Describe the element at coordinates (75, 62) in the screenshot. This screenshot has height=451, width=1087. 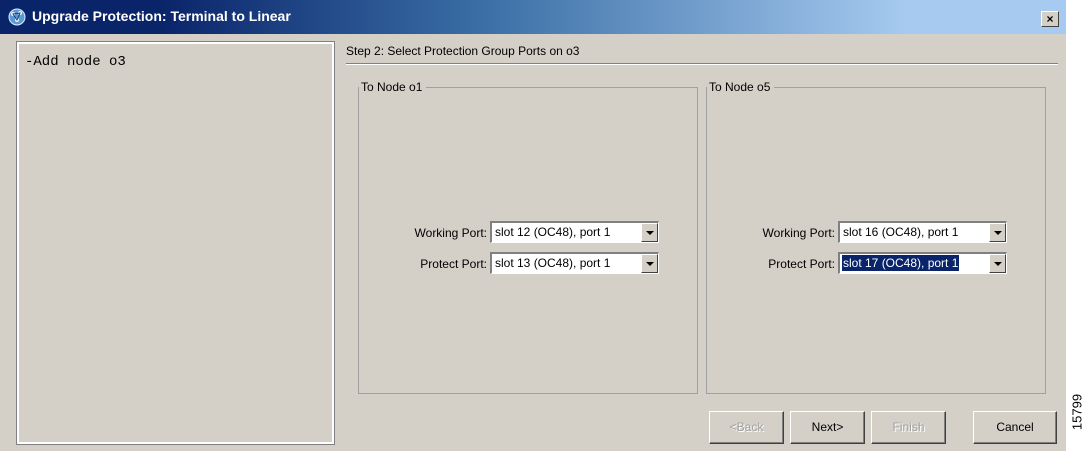
I see `step-list-item: -Add node o3` at that location.